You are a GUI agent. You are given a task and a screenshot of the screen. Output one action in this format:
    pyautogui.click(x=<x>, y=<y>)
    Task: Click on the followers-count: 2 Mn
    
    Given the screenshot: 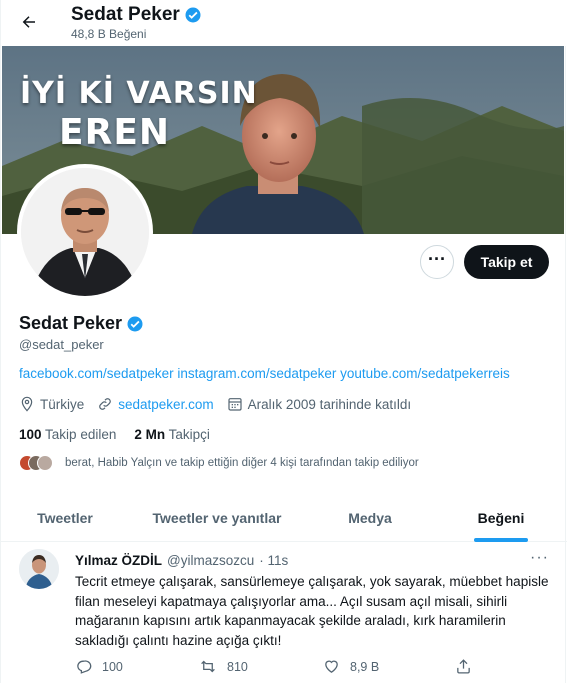 What is the action you would take?
    pyautogui.click(x=150, y=434)
    